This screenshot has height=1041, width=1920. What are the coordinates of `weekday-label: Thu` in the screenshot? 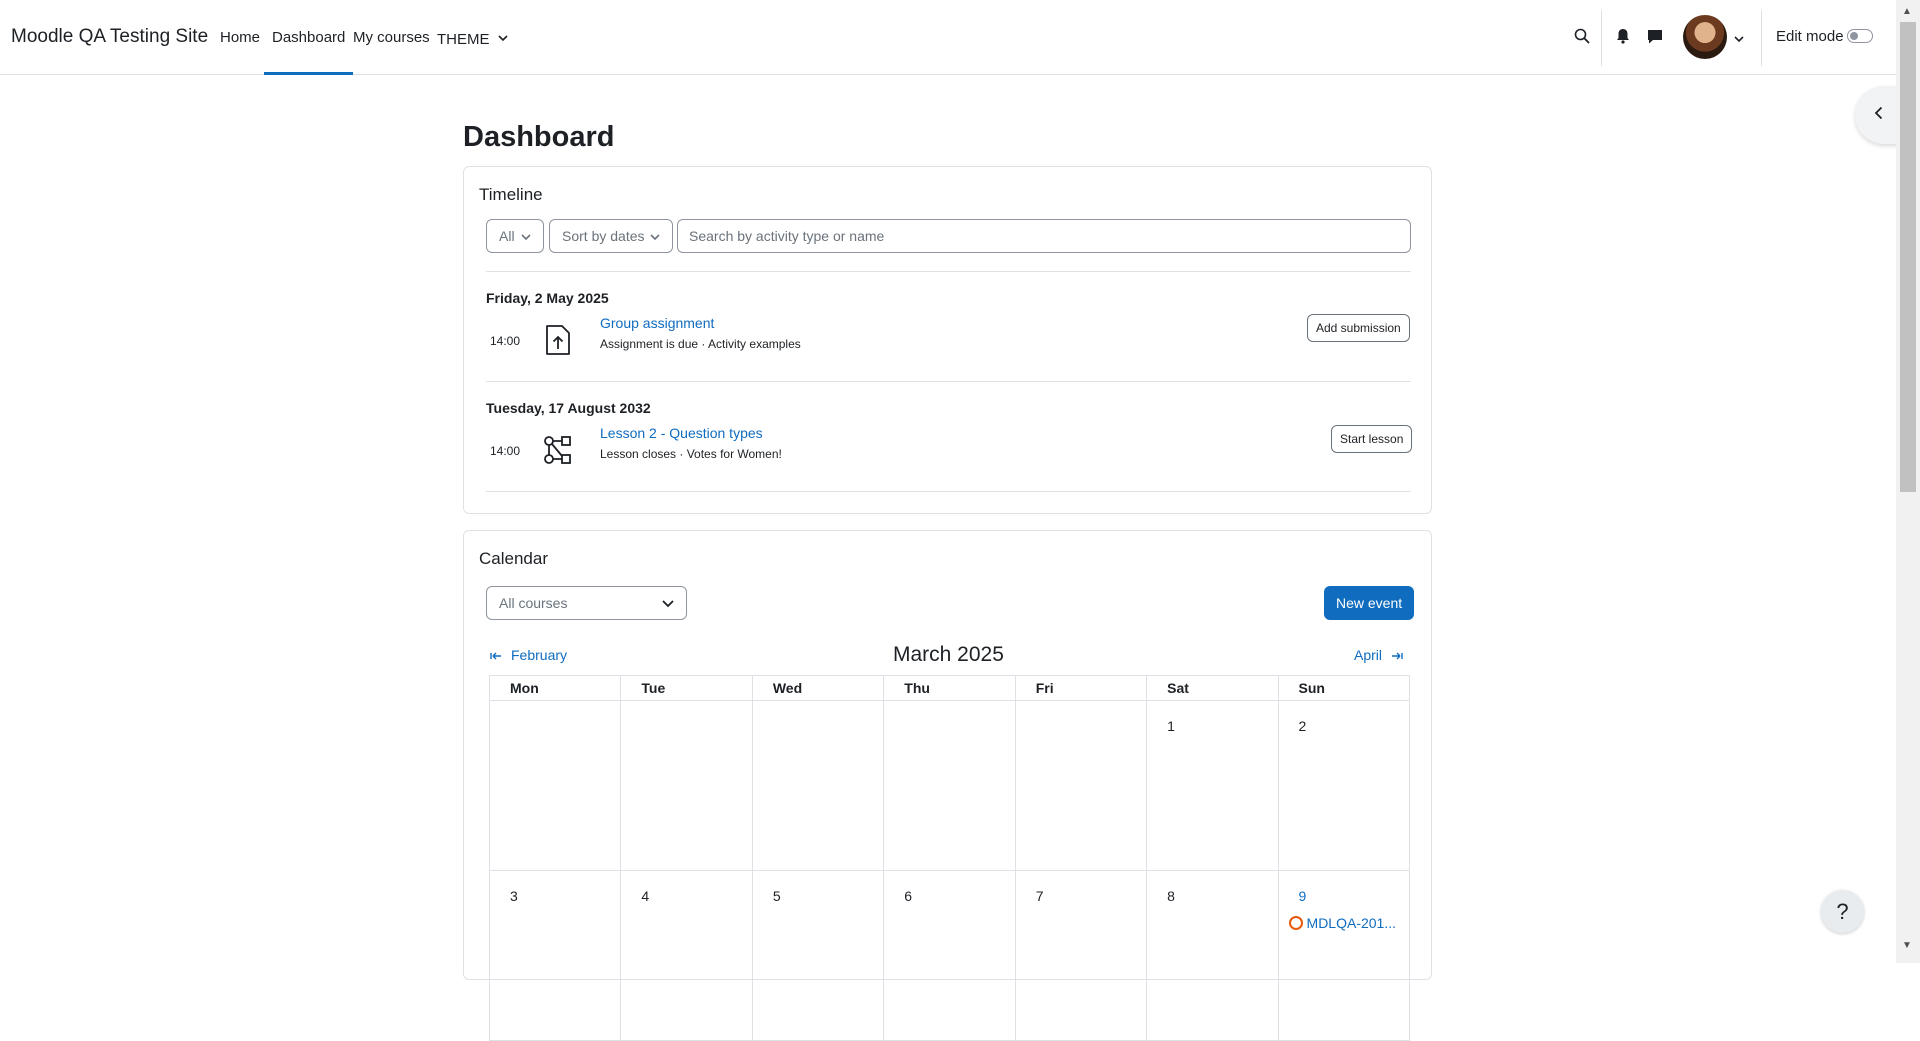 It's located at (950, 688).